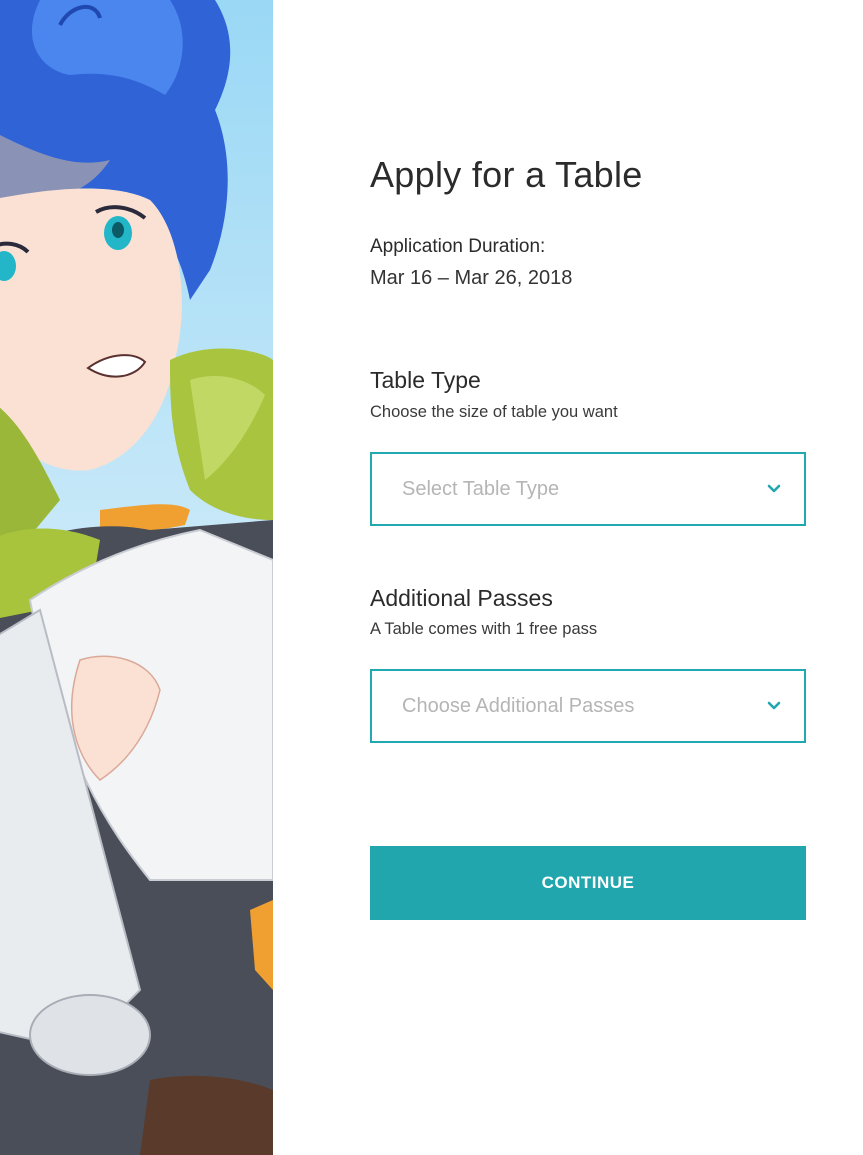  Describe the element at coordinates (518, 706) in the screenshot. I see `additional-passes-placeholder: Choose Additional Passes` at that location.